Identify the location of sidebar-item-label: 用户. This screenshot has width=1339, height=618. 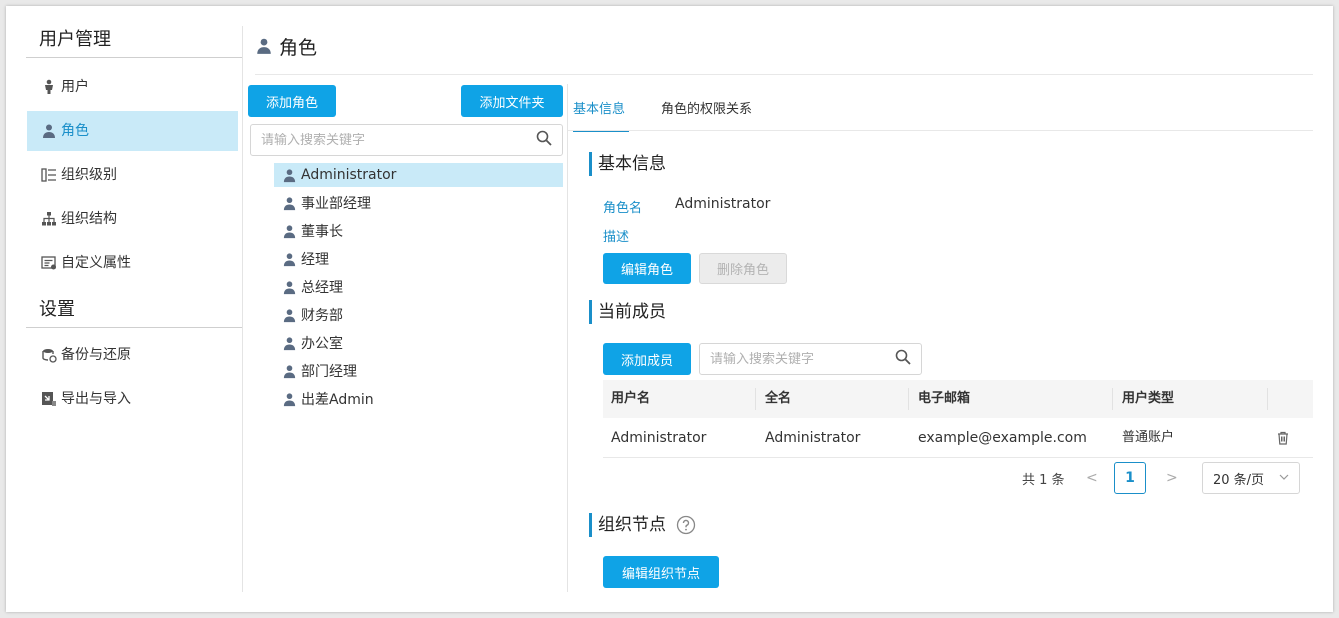
(75, 87).